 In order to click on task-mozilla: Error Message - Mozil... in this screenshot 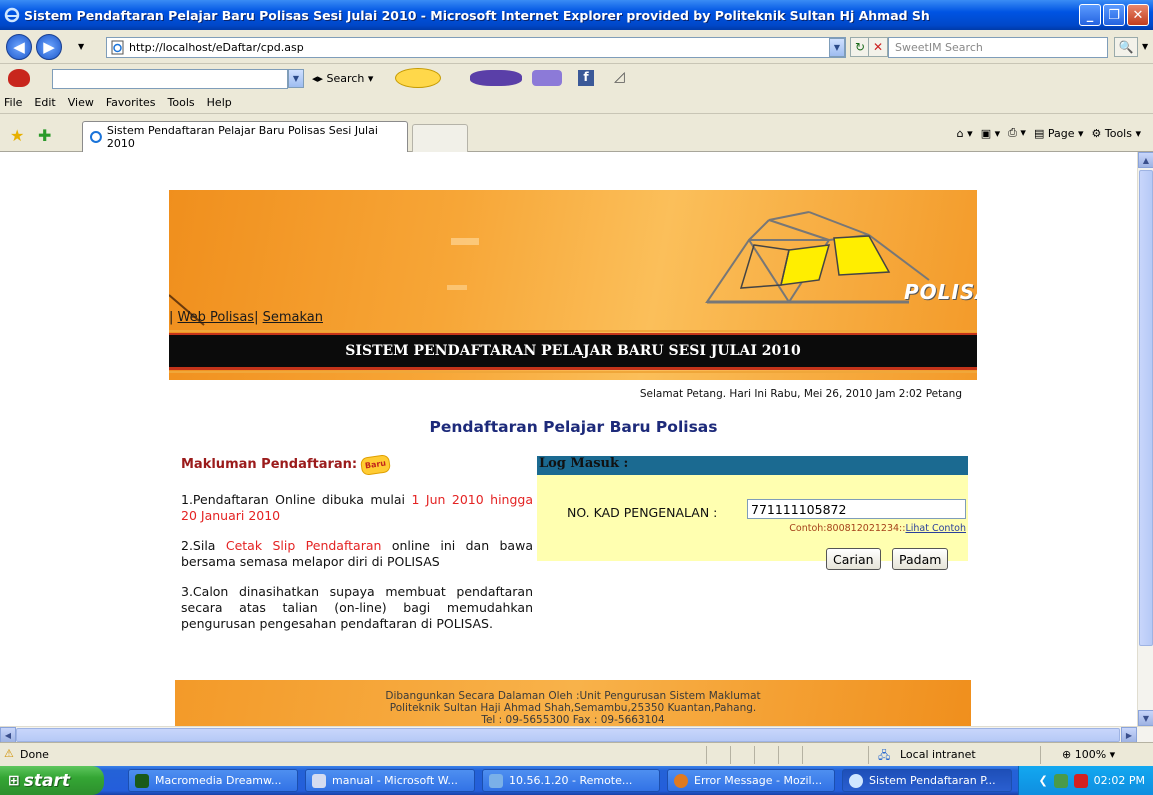, I will do `click(751, 780)`.